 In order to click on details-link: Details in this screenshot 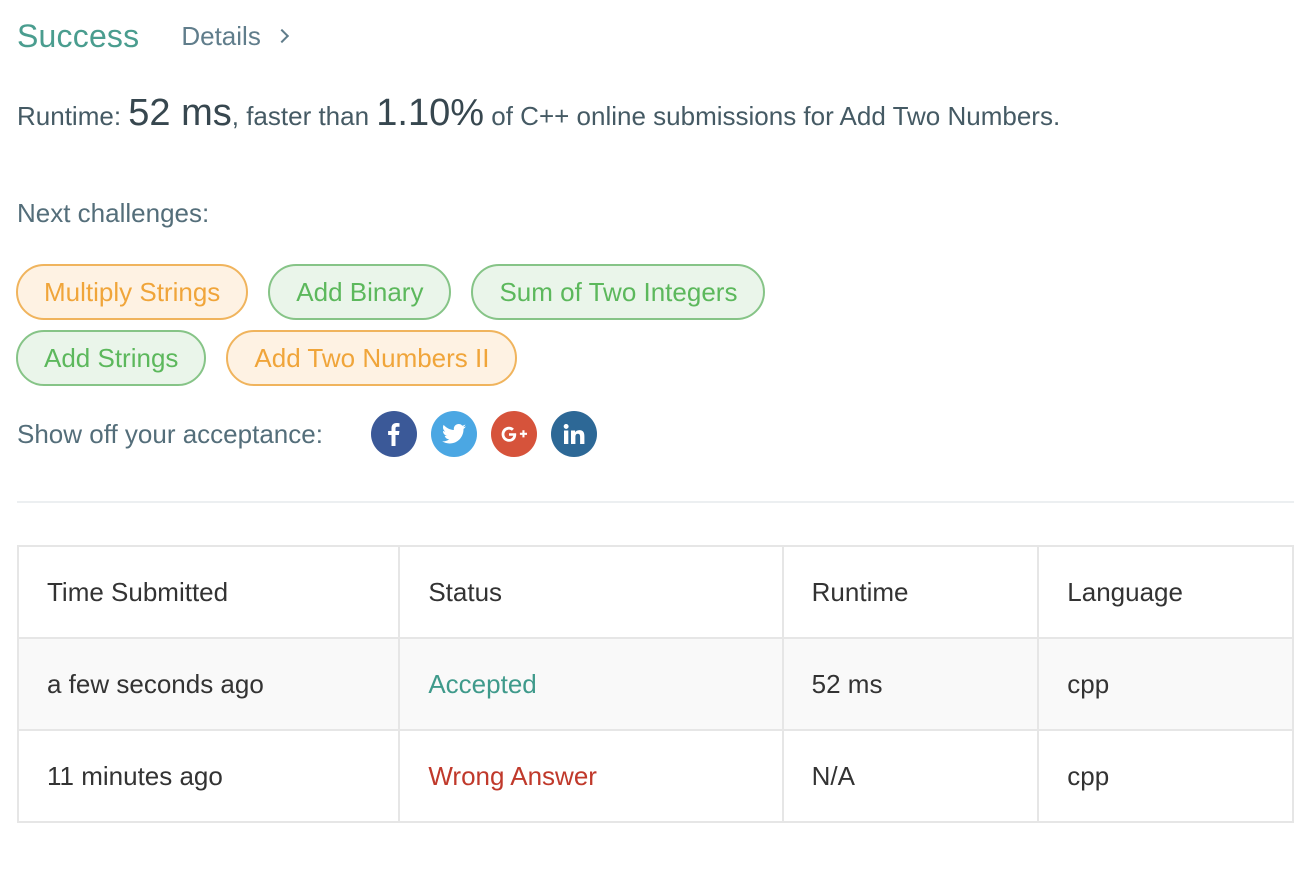, I will do `click(235, 36)`.